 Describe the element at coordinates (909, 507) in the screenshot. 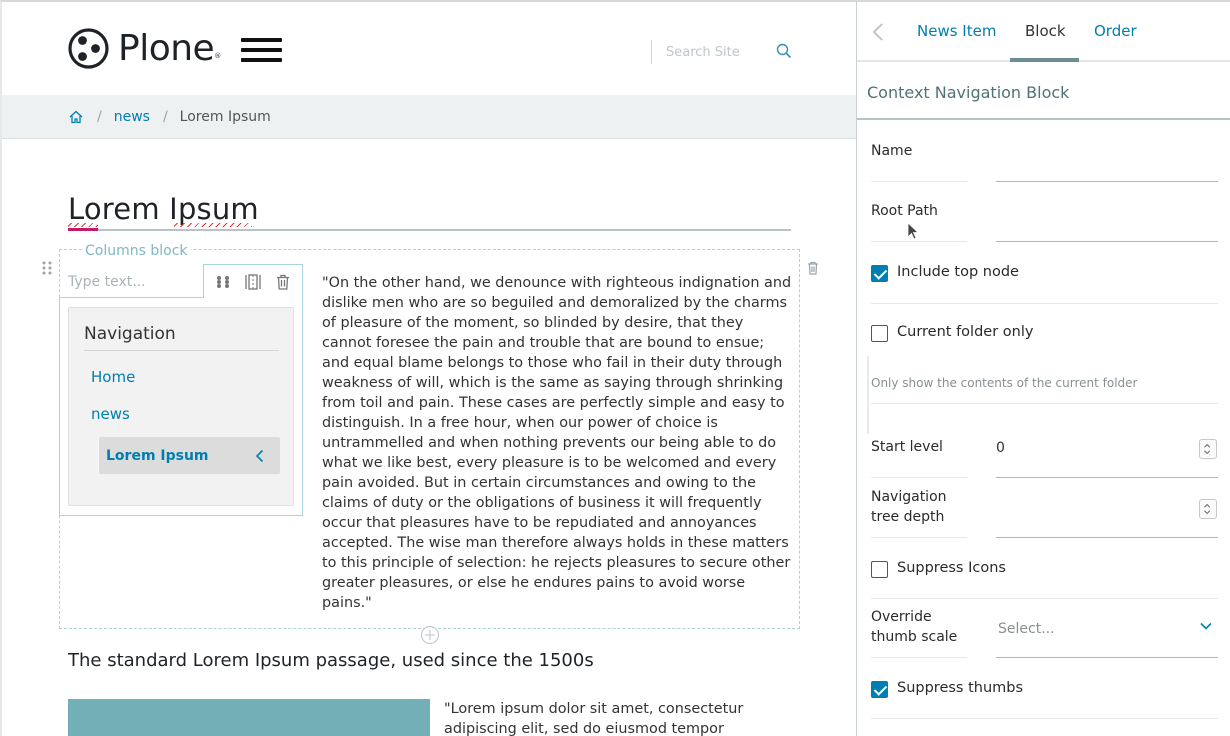

I see `nav-tree-depth-label: Navigation tree depth` at that location.